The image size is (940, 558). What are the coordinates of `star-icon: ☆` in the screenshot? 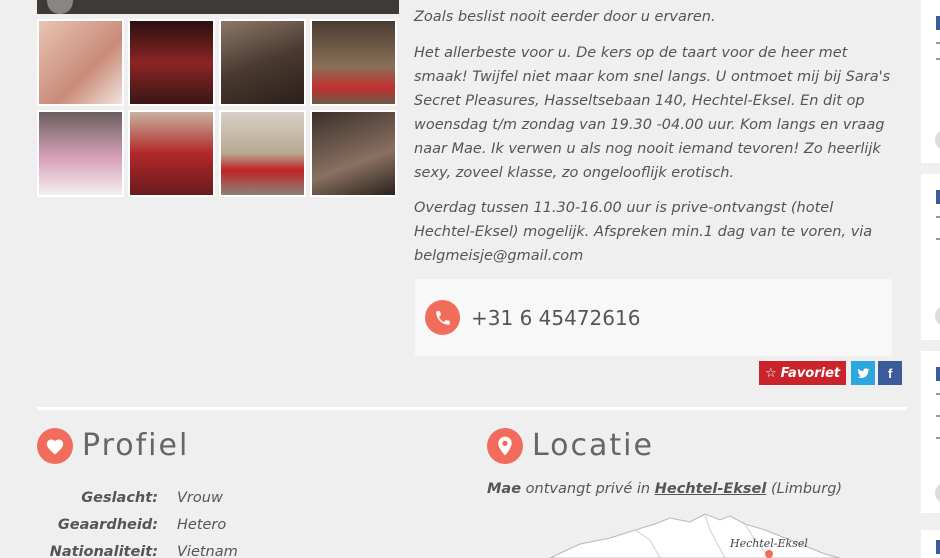 It's located at (771, 373).